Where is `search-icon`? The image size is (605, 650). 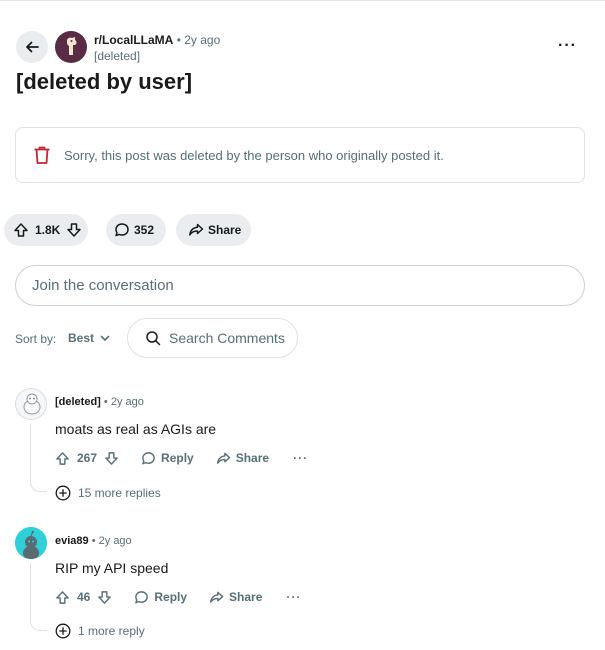 search-icon is located at coordinates (153, 338).